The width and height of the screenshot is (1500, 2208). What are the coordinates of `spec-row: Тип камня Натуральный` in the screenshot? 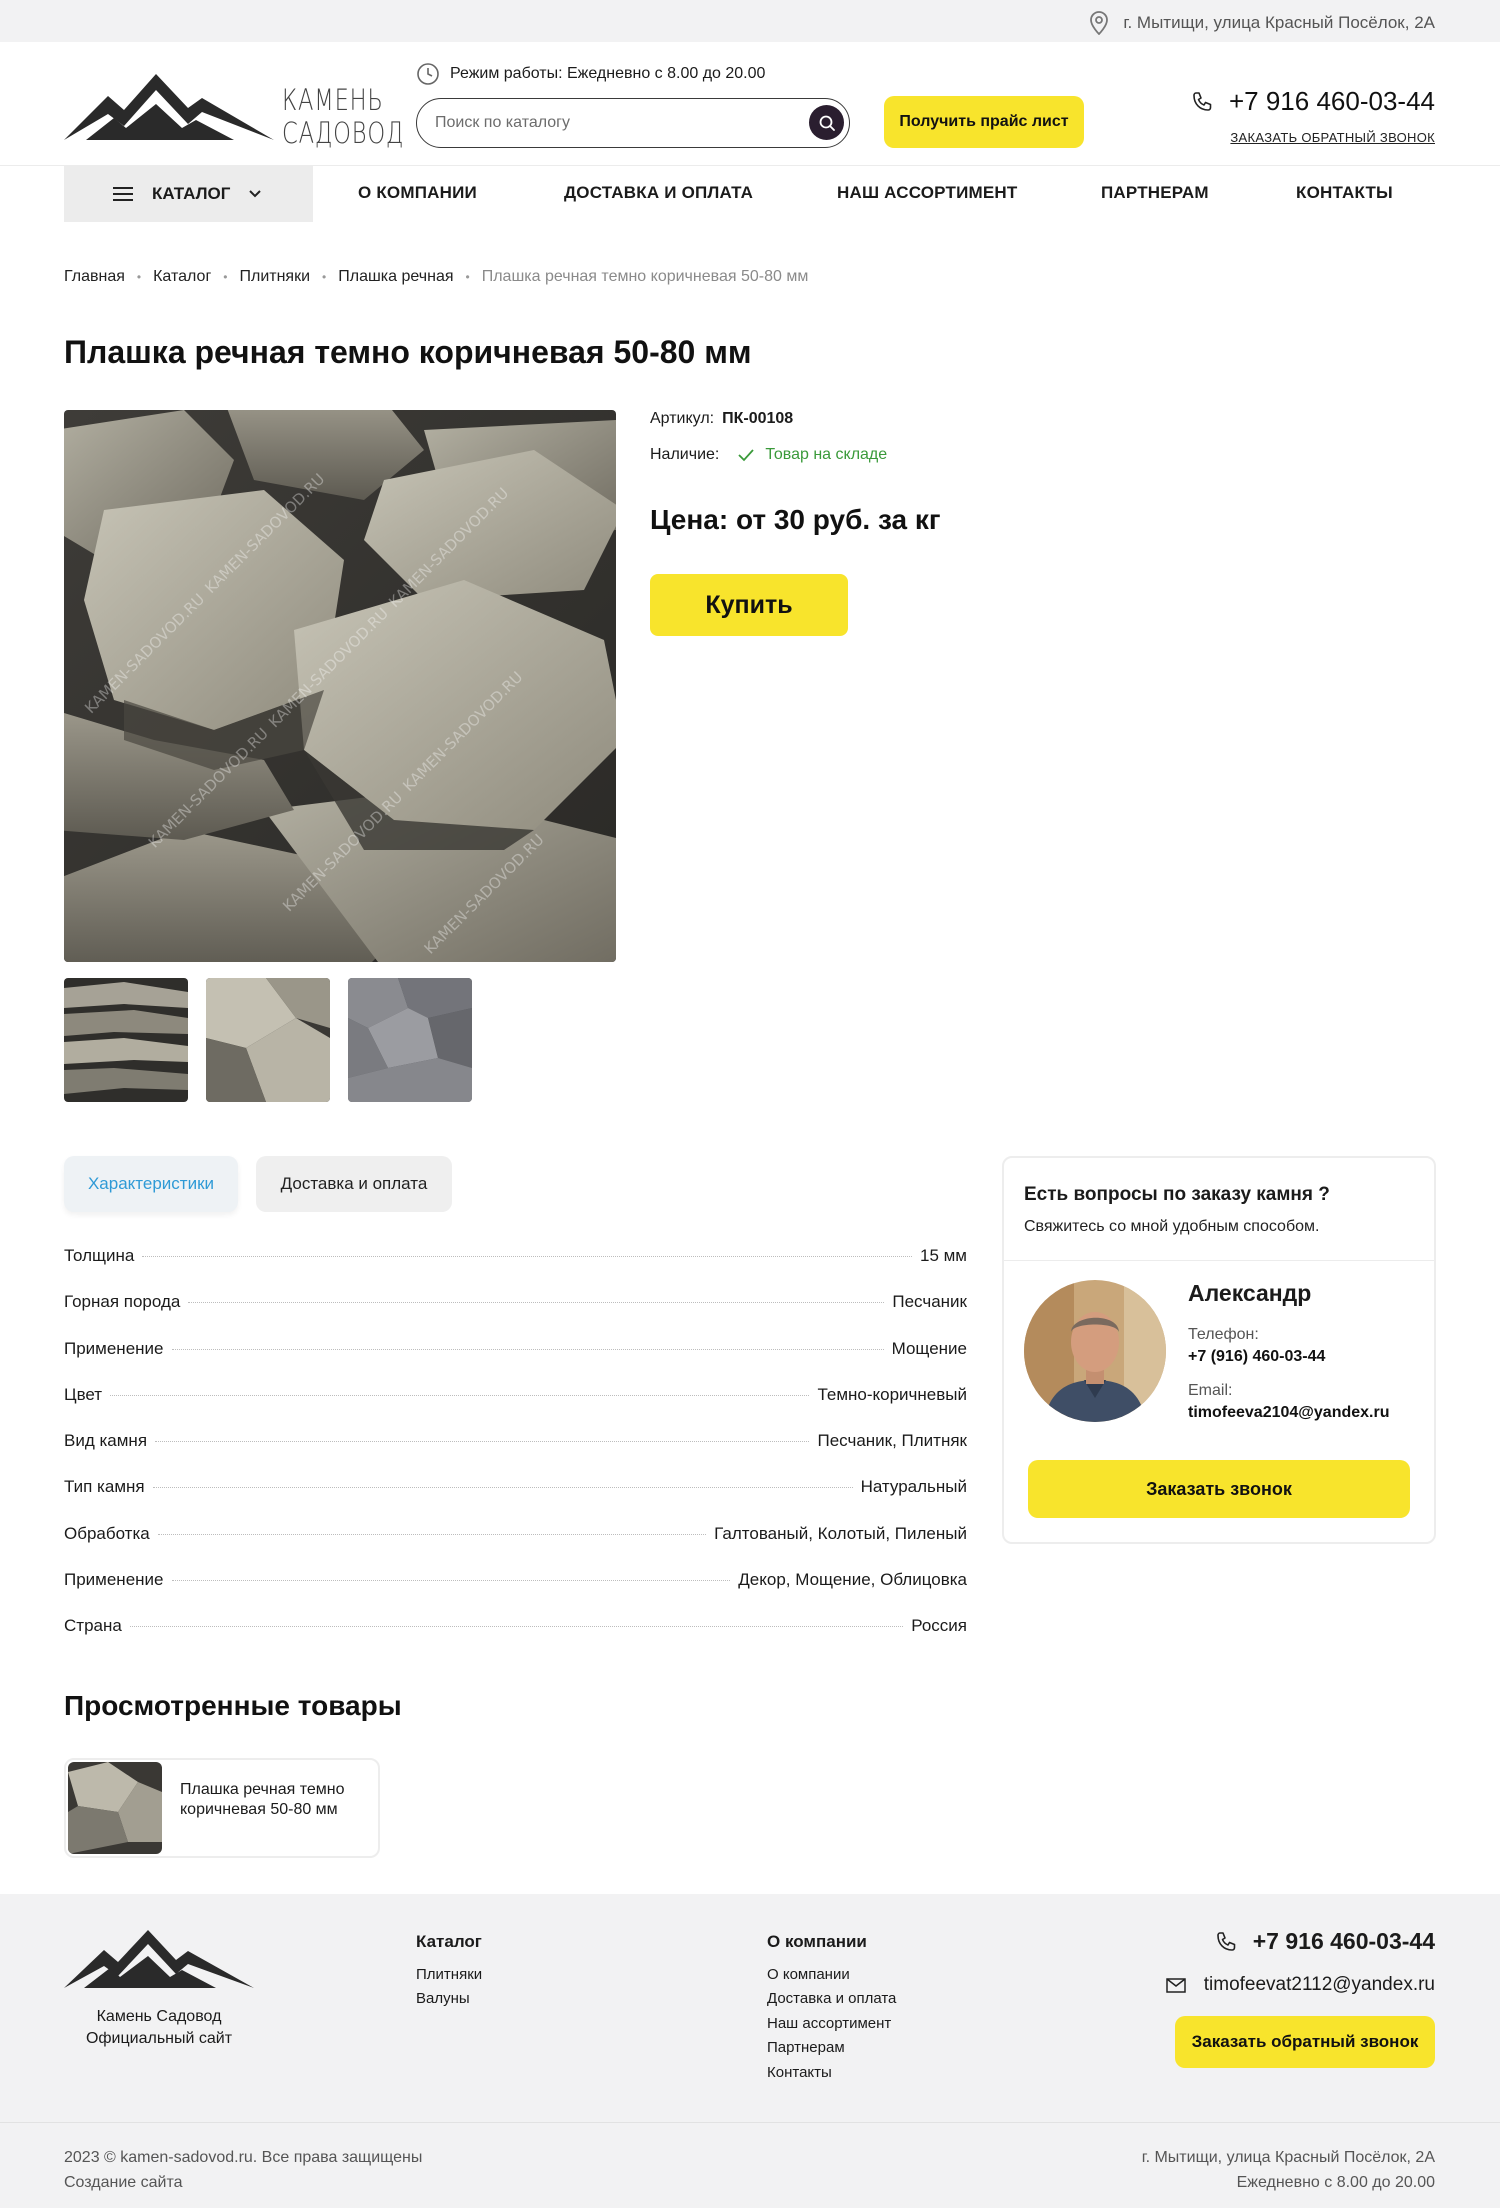 It's located at (515, 1500).